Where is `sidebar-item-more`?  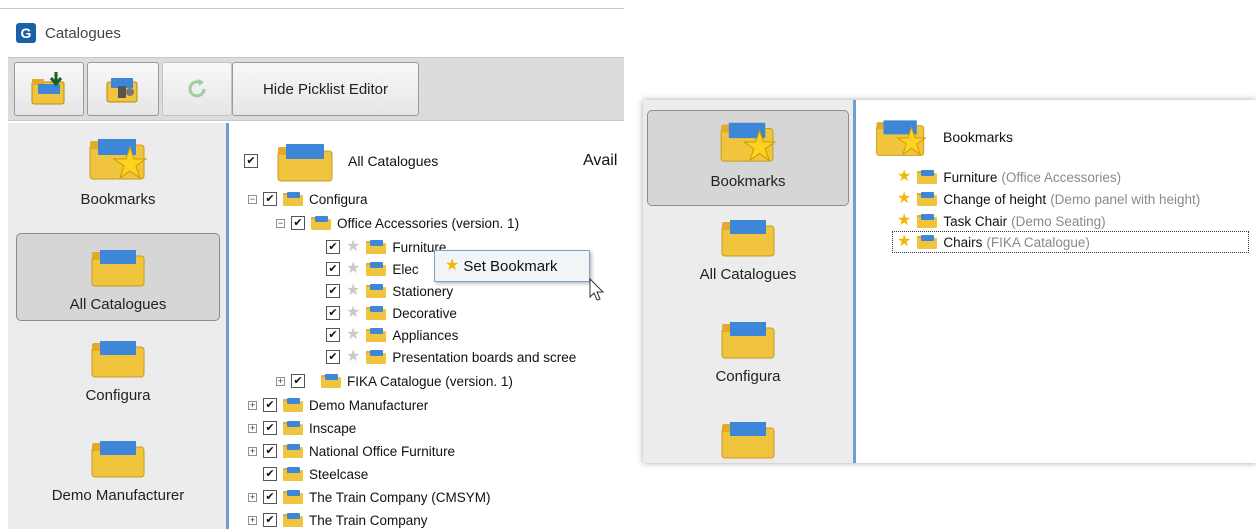 sidebar-item-more is located at coordinates (748, 440).